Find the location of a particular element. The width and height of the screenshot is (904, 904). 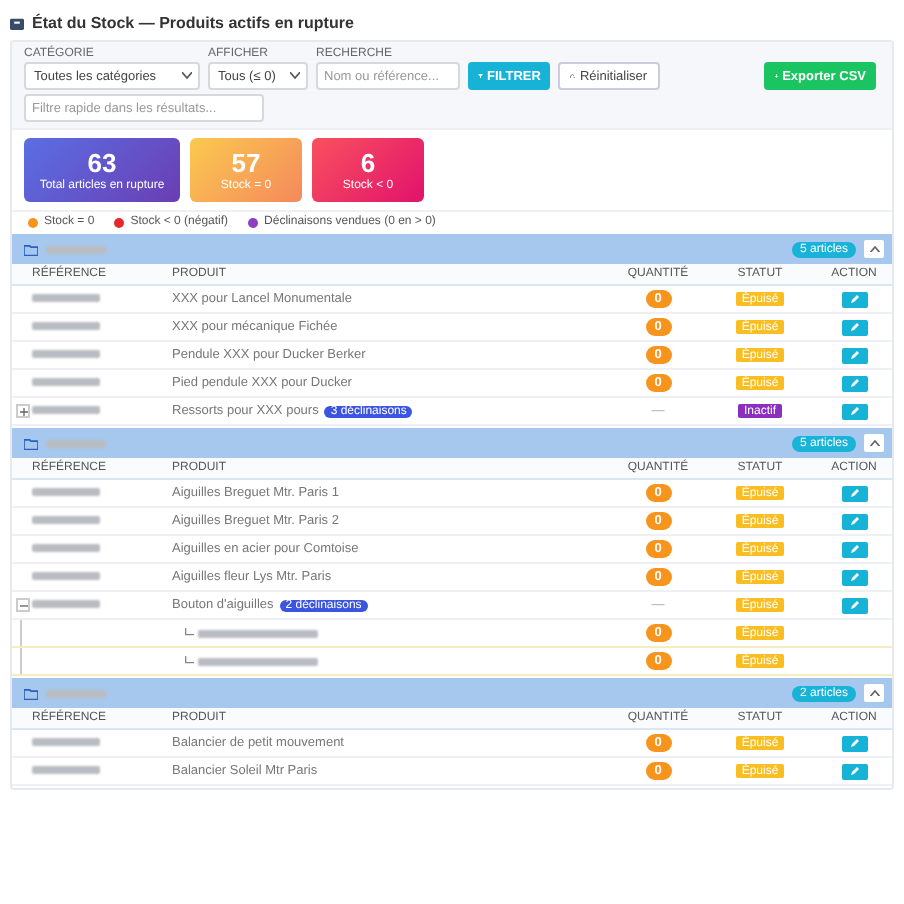

refresh-icon is located at coordinates (573, 76).